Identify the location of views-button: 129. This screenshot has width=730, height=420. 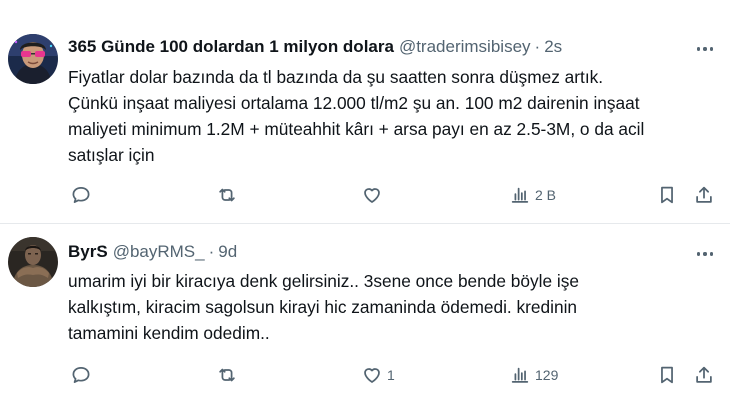
(533, 375).